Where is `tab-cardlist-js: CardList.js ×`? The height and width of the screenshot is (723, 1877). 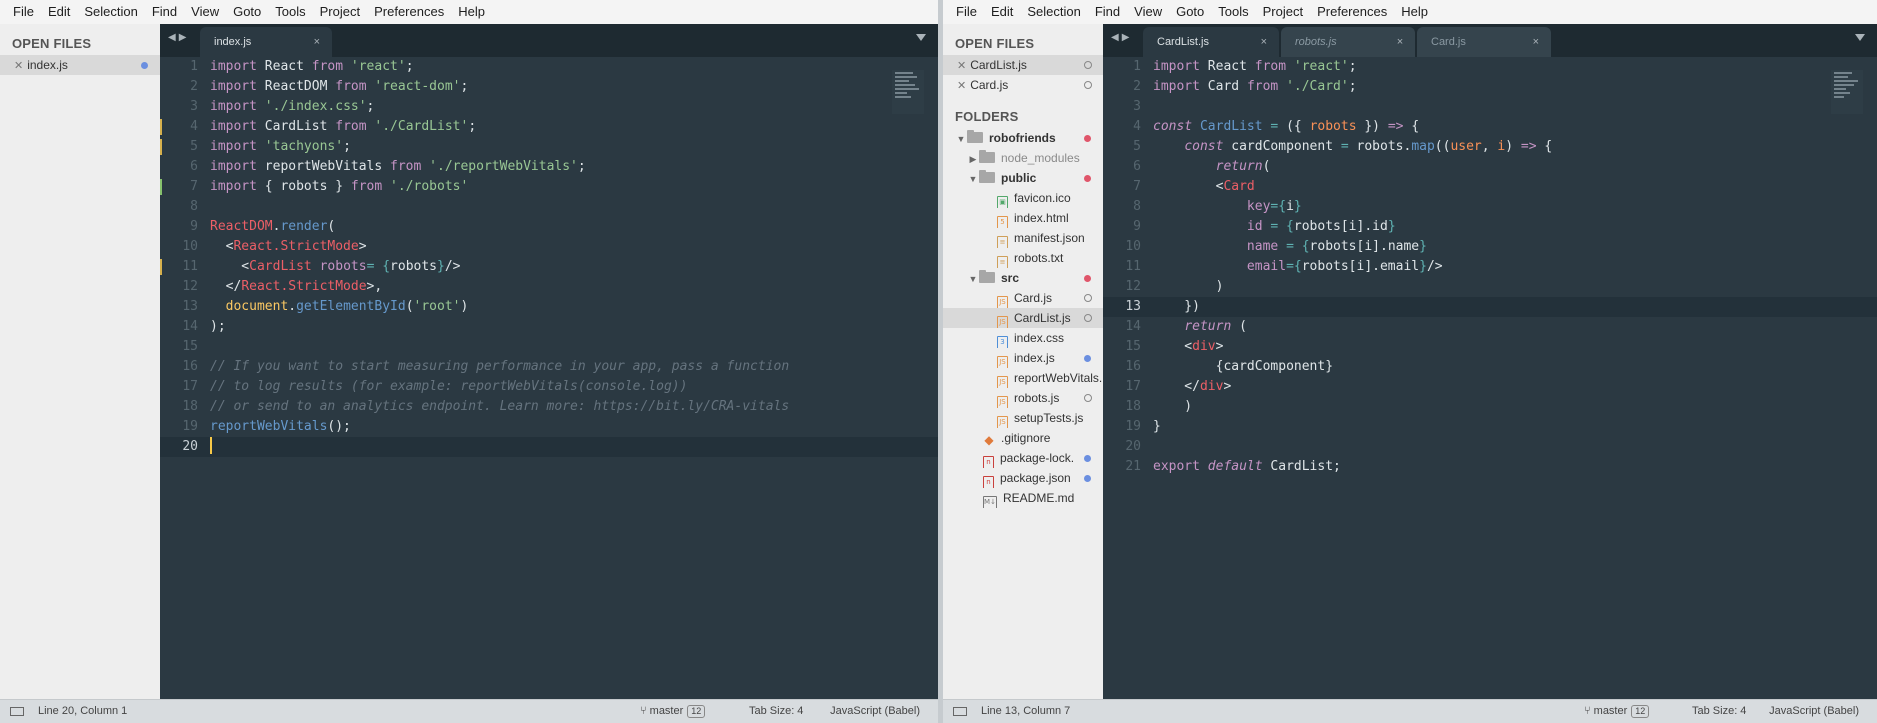 tab-cardlist-js: CardList.js × is located at coordinates (1211, 42).